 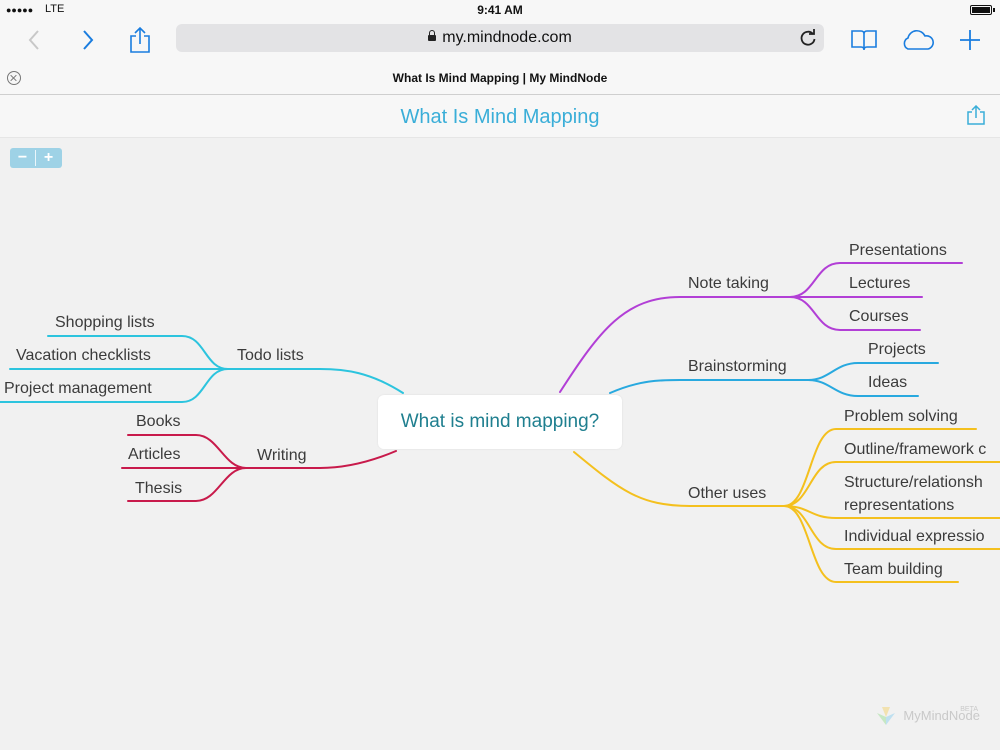 I want to click on node-representations: representations, so click(x=899, y=506).